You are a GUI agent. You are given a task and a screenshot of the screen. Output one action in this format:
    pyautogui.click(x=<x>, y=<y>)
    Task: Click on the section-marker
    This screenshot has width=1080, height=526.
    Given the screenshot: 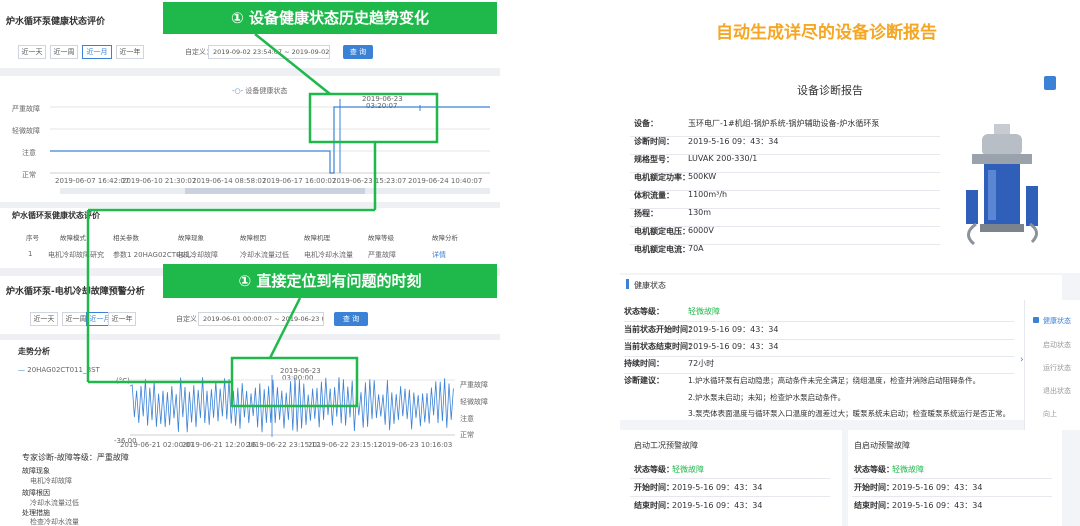 What is the action you would take?
    pyautogui.click(x=627, y=284)
    